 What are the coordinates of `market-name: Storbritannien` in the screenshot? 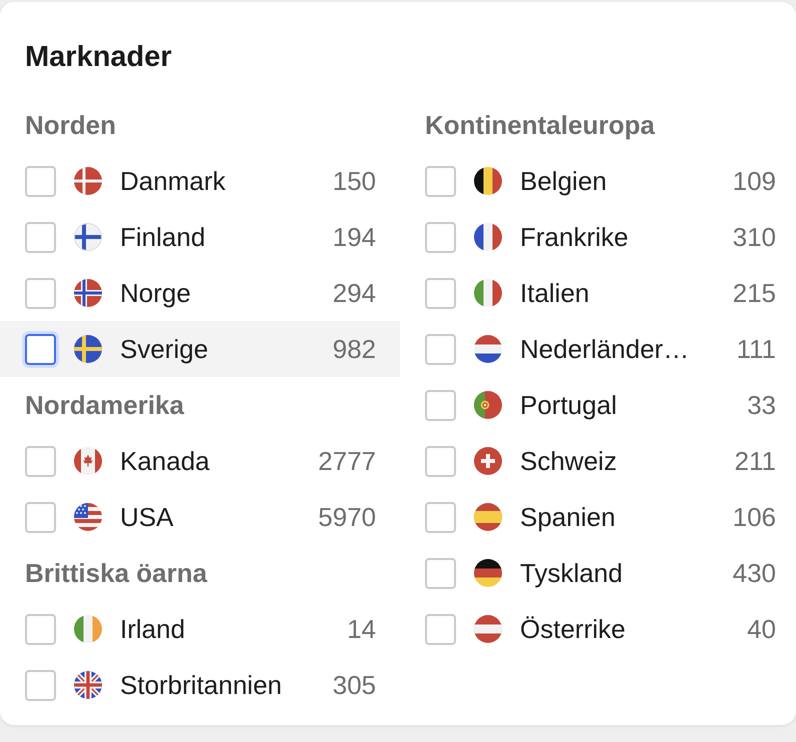 It's located at (201, 685).